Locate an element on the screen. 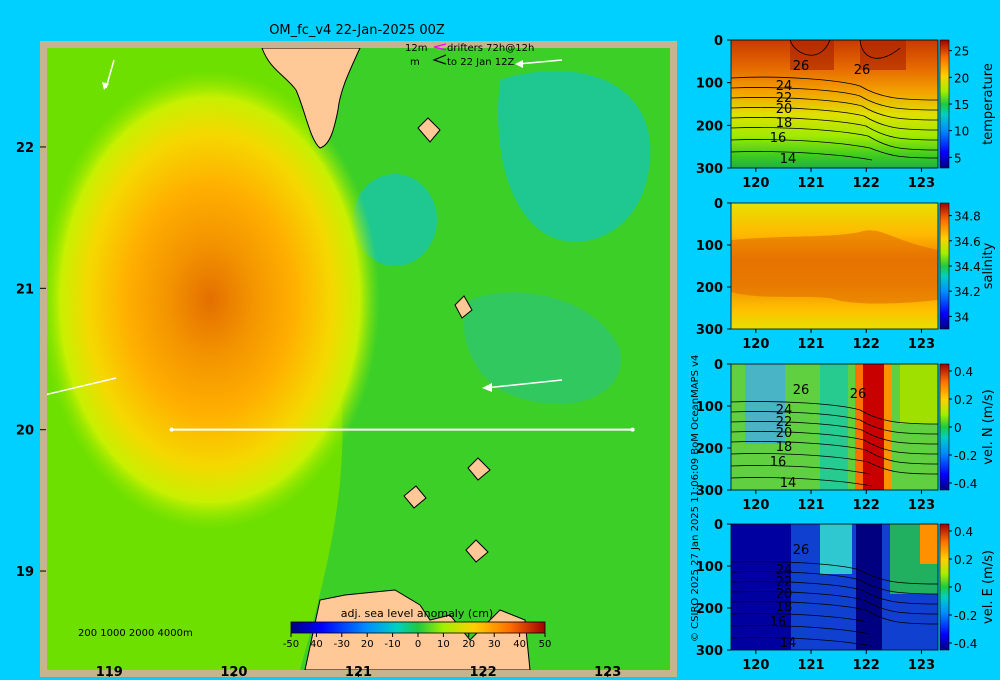 This screenshot has width=1000, height=680. map-ytick-label: 21 is located at coordinates (25, 289).